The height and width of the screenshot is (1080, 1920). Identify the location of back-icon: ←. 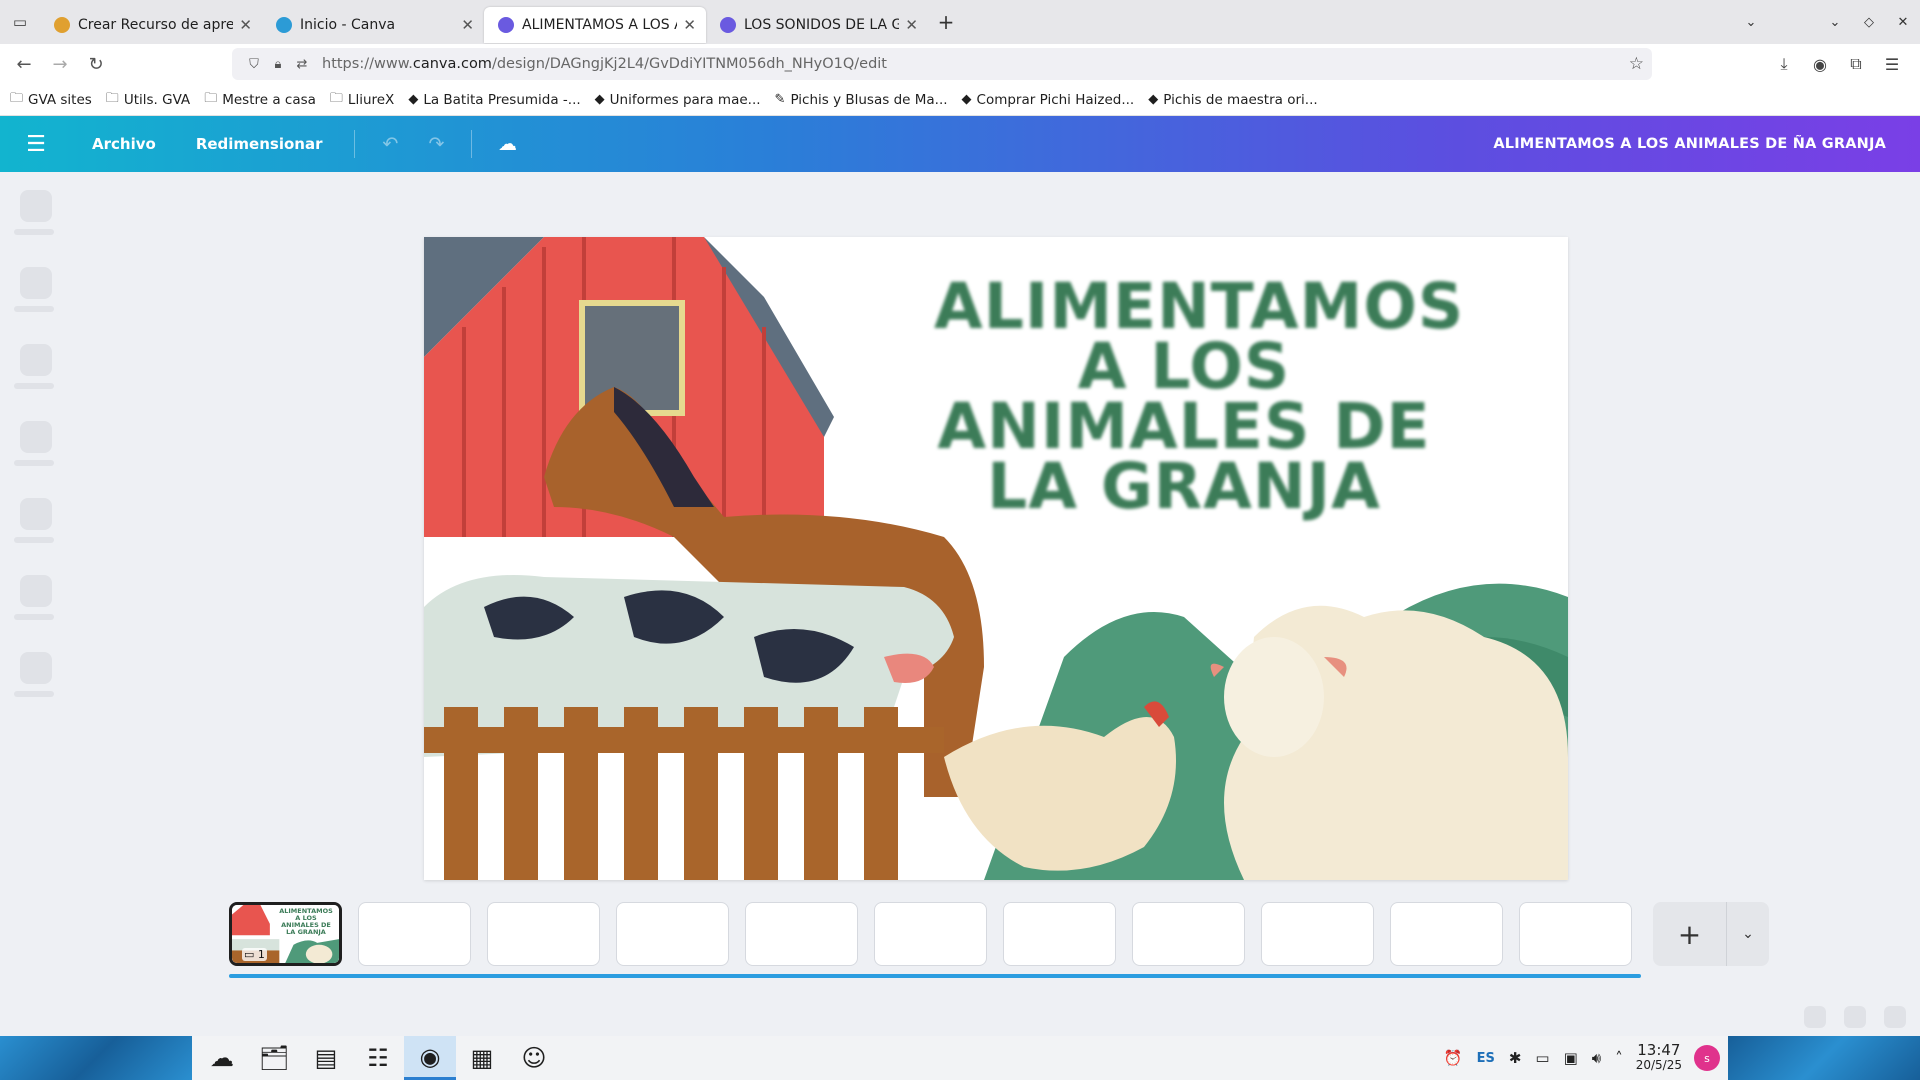
(24, 64).